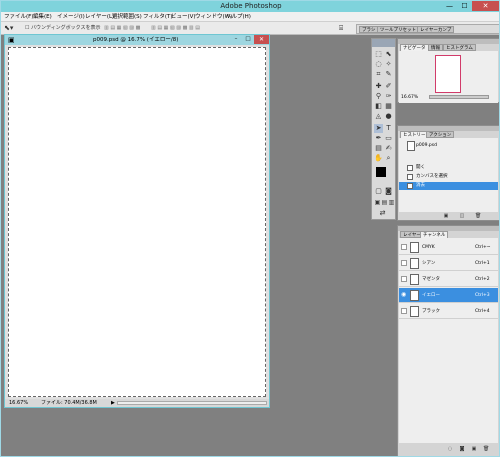  What do you see at coordinates (388, 148) in the screenshot?
I see `eyedropper-icon: ✍` at bounding box center [388, 148].